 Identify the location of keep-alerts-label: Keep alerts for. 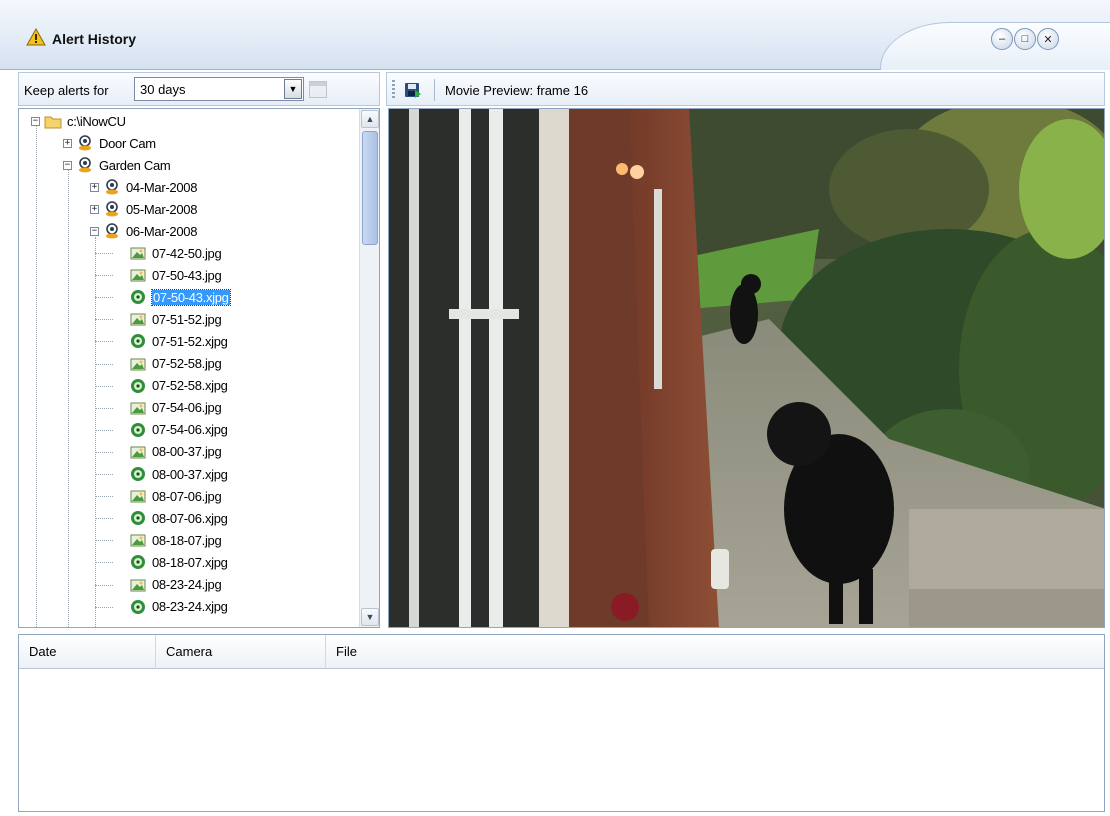
(66, 90).